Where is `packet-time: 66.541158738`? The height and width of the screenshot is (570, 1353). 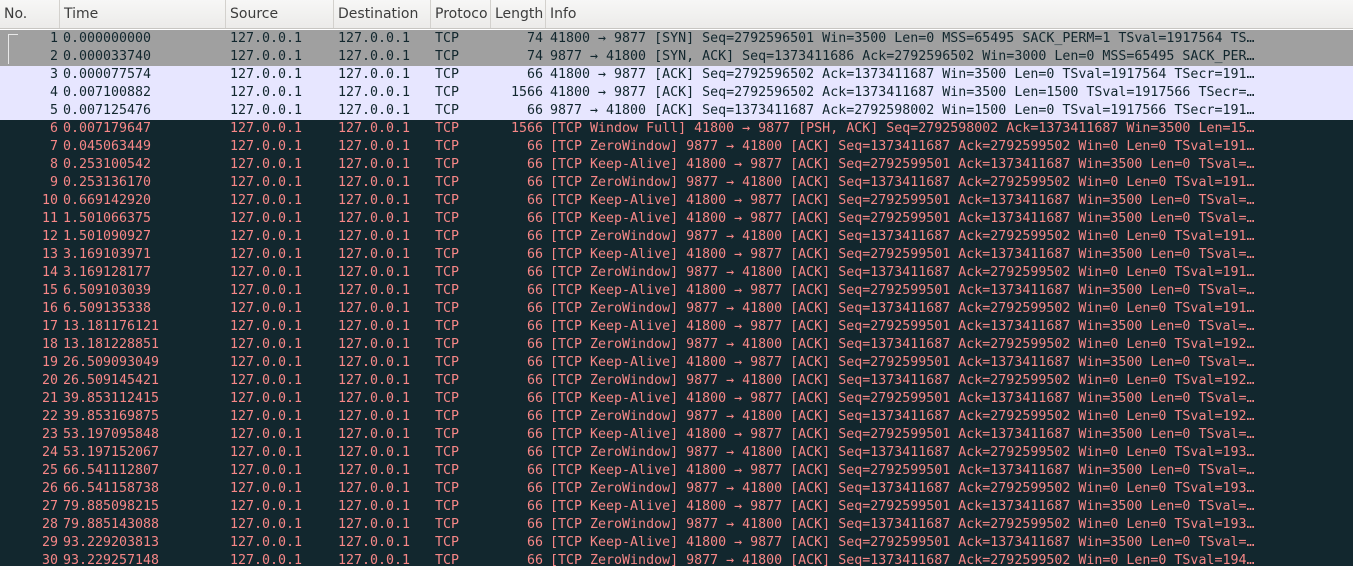 packet-time: 66.541158738 is located at coordinates (111, 488).